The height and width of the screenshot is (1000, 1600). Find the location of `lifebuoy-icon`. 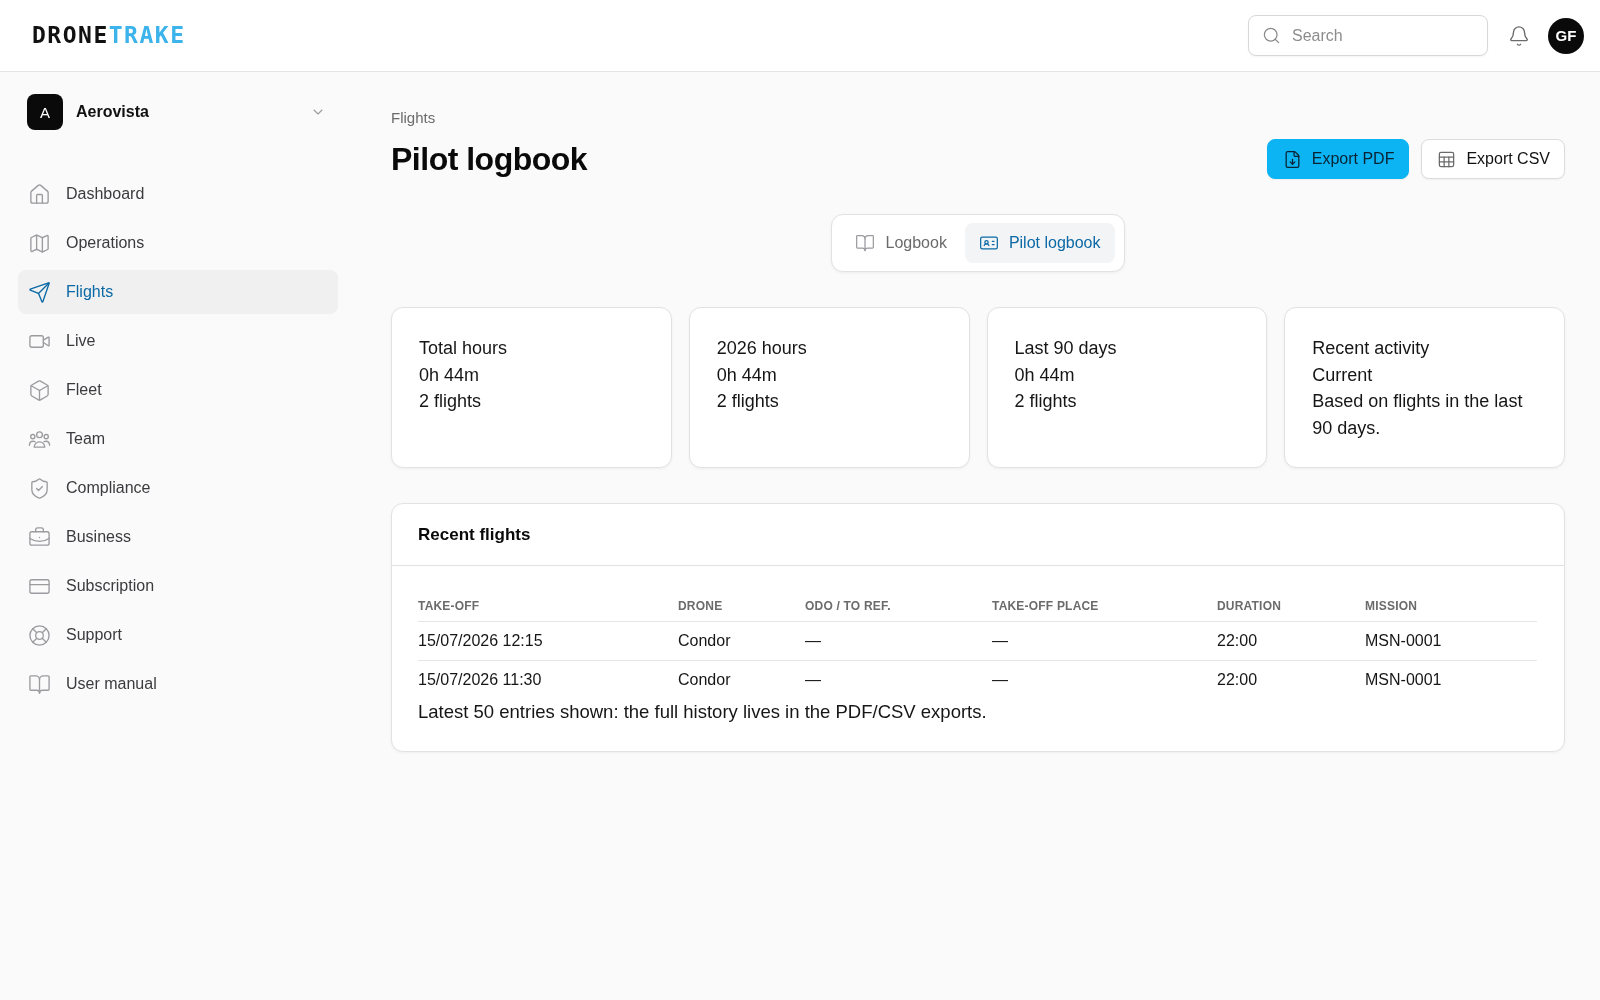

lifebuoy-icon is located at coordinates (39, 635).